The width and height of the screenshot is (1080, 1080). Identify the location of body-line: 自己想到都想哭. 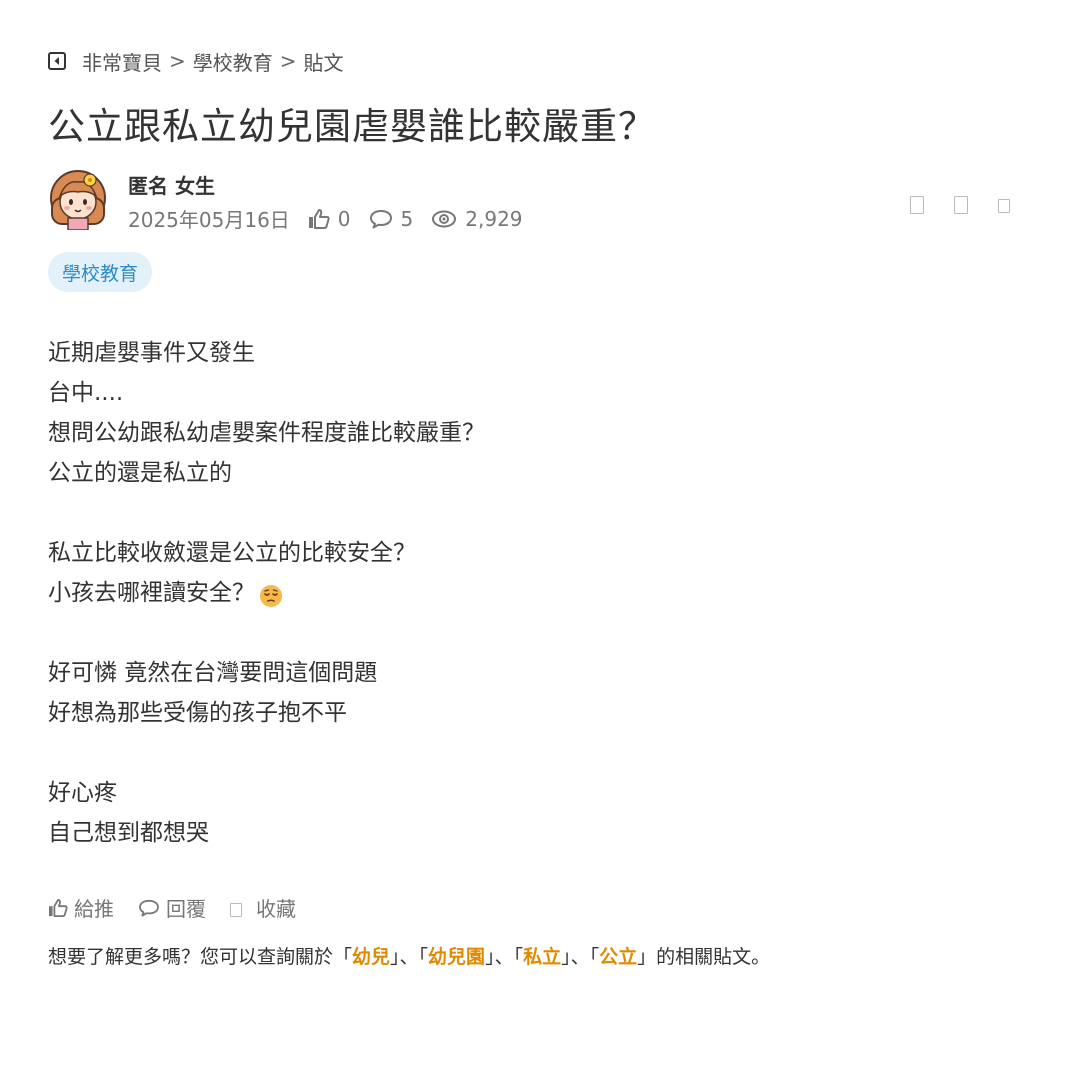
(128, 833).